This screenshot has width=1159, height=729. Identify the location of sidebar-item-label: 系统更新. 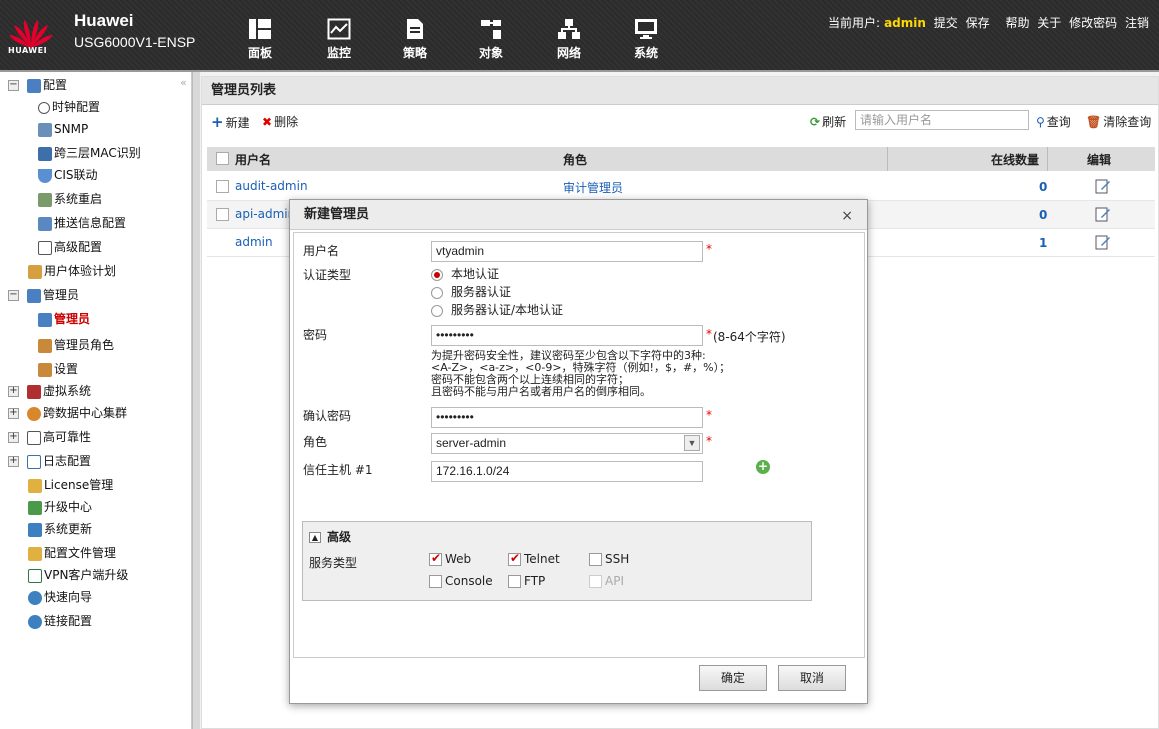
(68, 529).